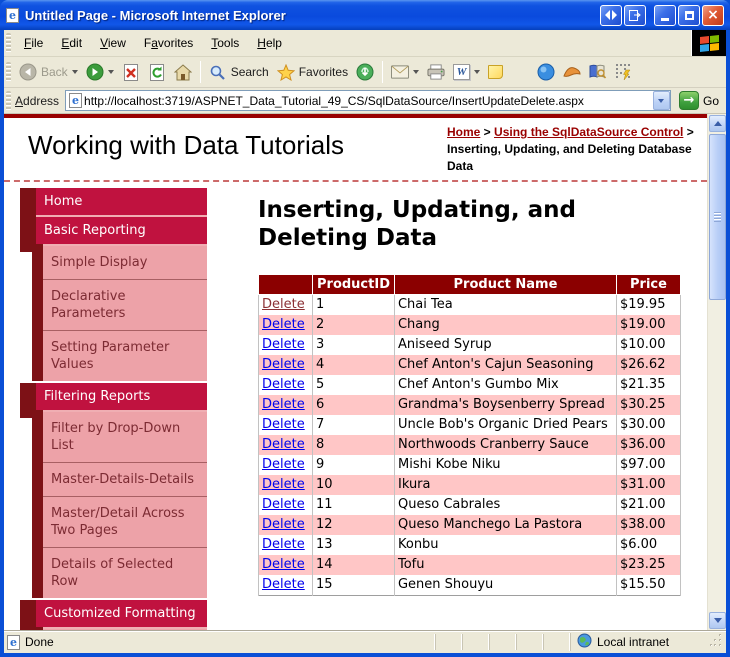 The width and height of the screenshot is (730, 657). I want to click on go-button: Go, so click(699, 100).